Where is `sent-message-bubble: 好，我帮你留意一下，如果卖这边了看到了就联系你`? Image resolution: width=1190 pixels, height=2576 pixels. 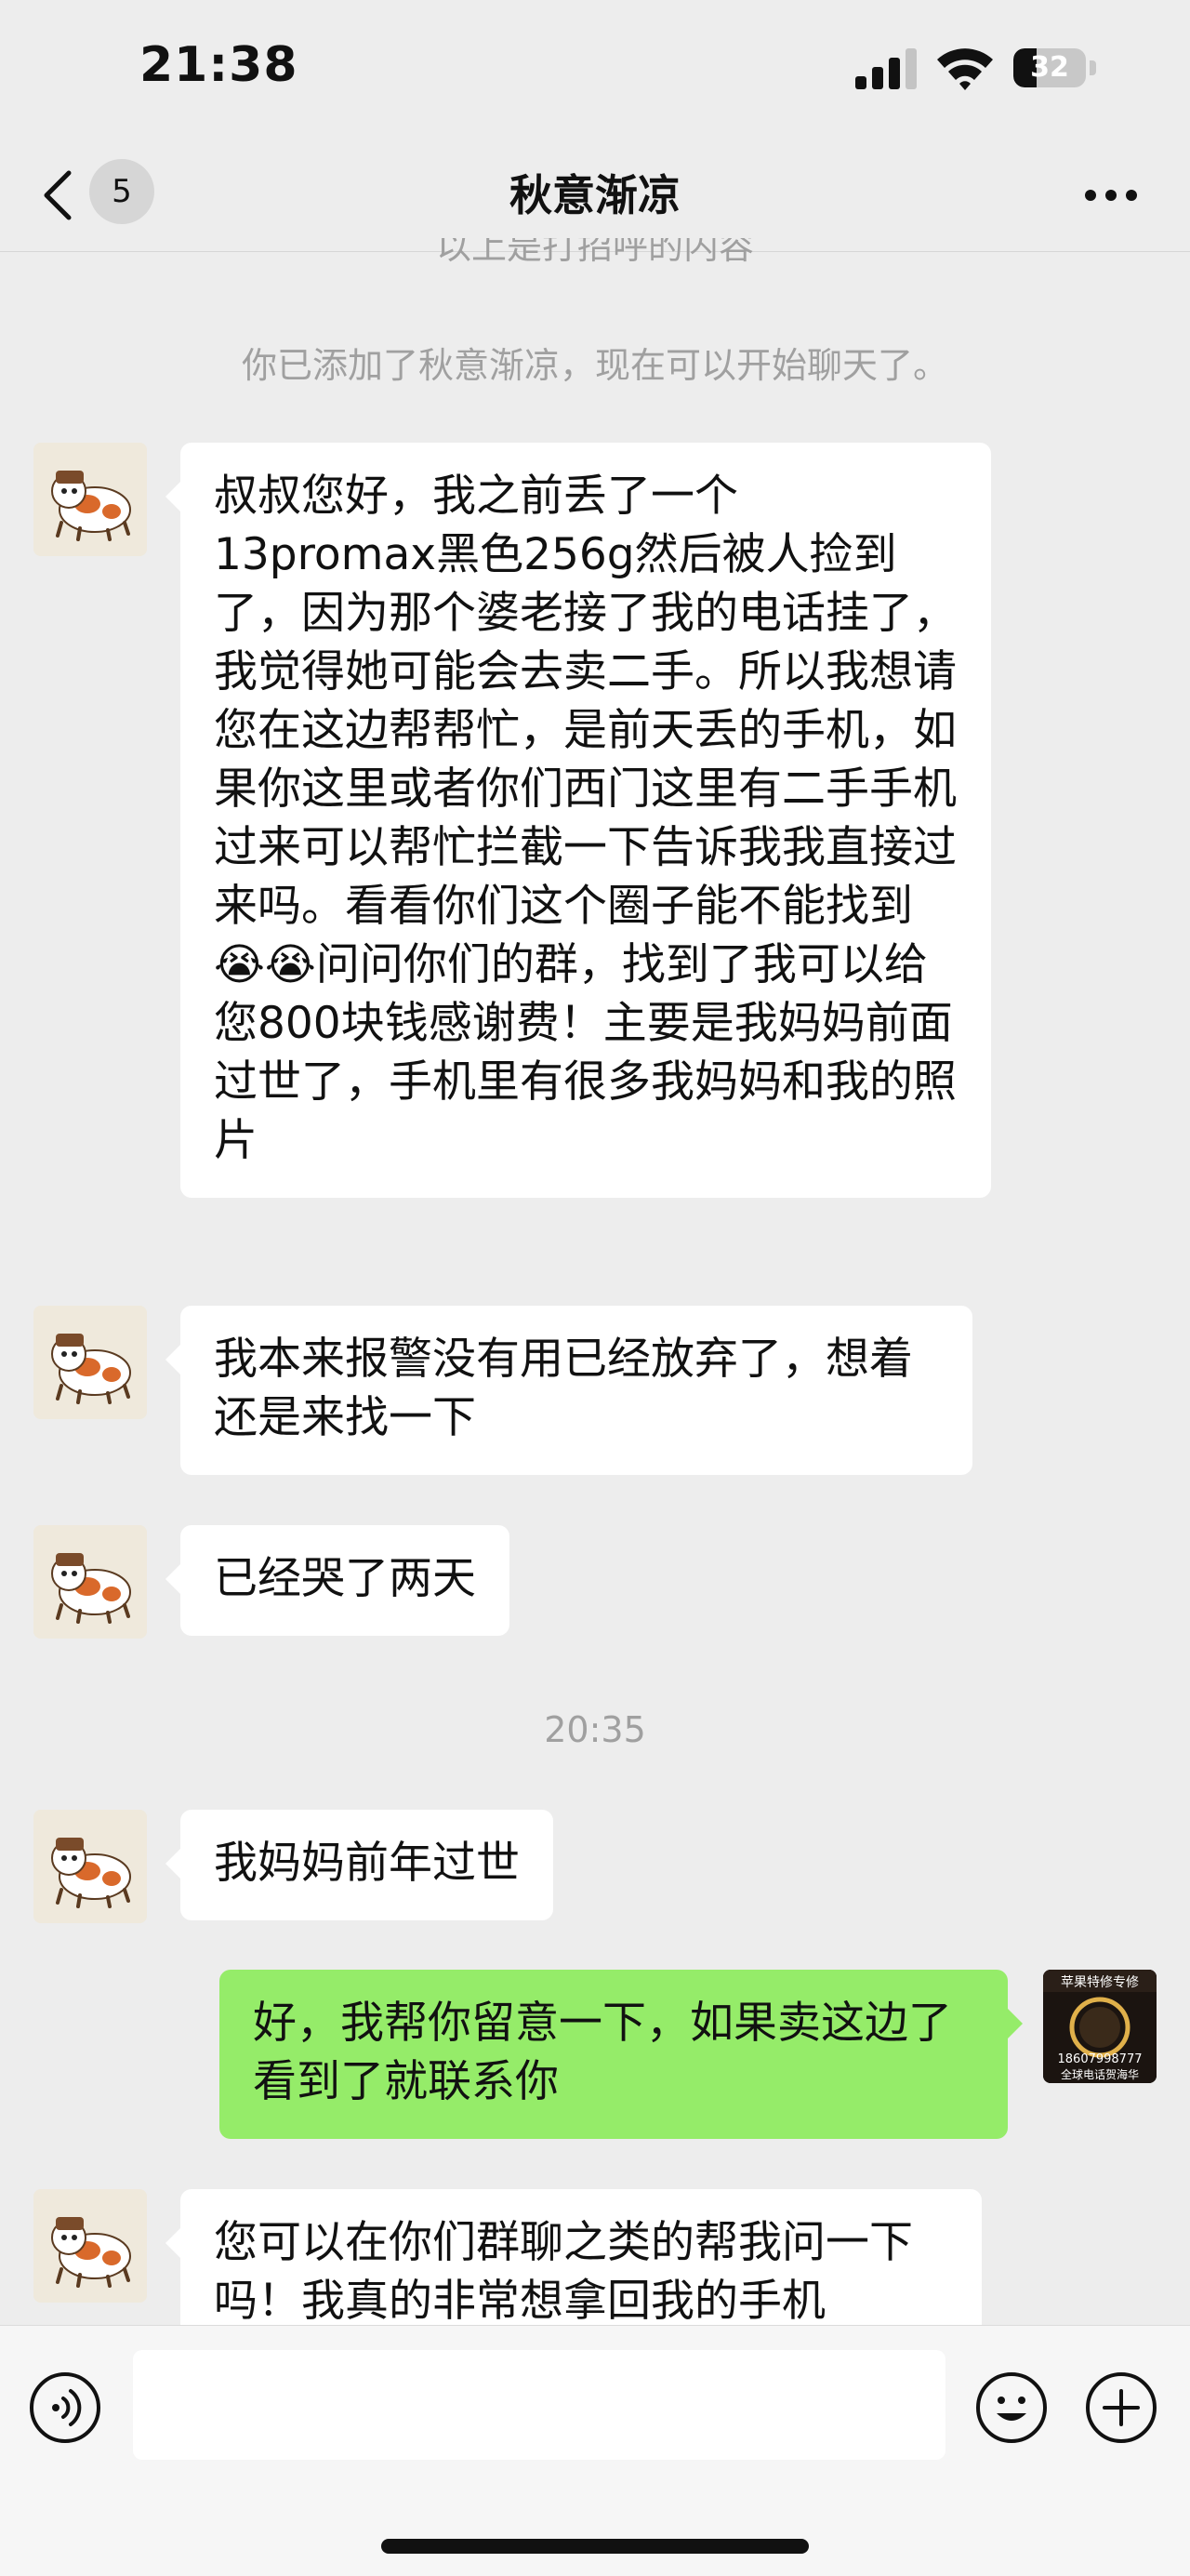
sent-message-bubble: 好，我帮你留意一下，如果卖这边了看到了就联系你 is located at coordinates (621, 2054).